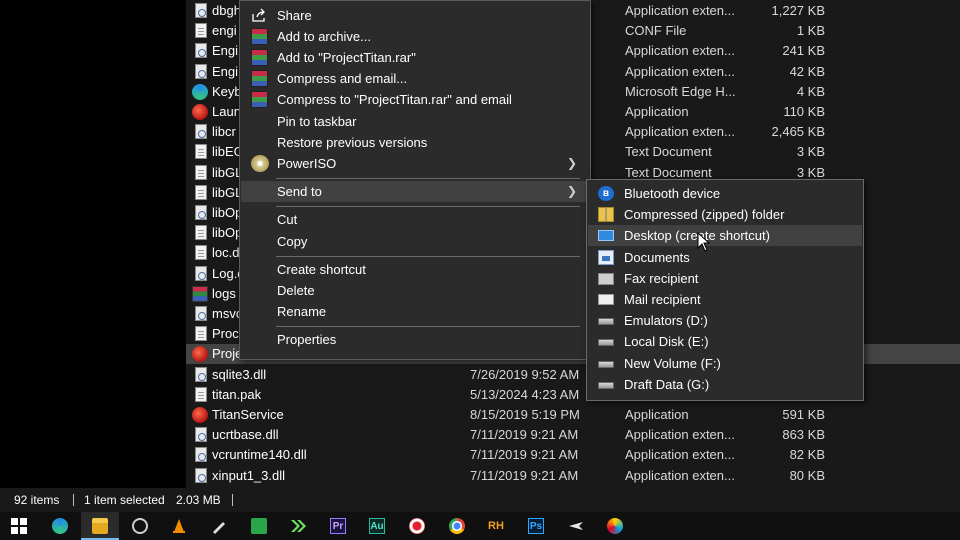  Describe the element at coordinates (672, 193) in the screenshot. I see `send-to-label: Bluetooth device` at that location.